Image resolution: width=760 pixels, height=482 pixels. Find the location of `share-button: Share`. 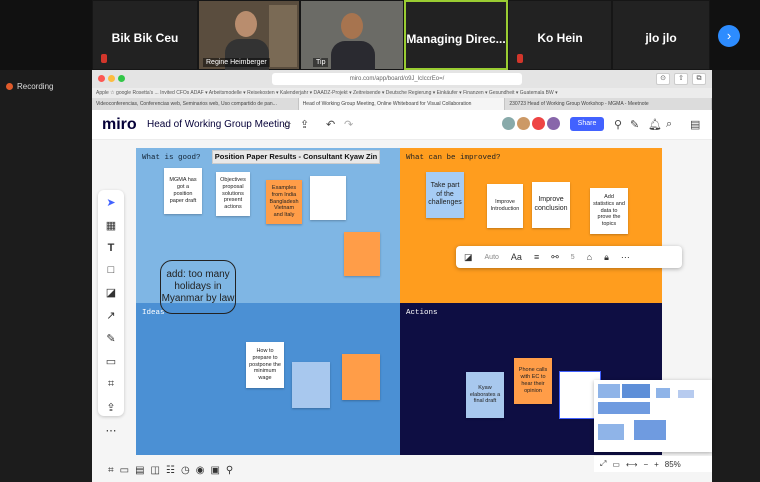

share-button: Share is located at coordinates (587, 124).